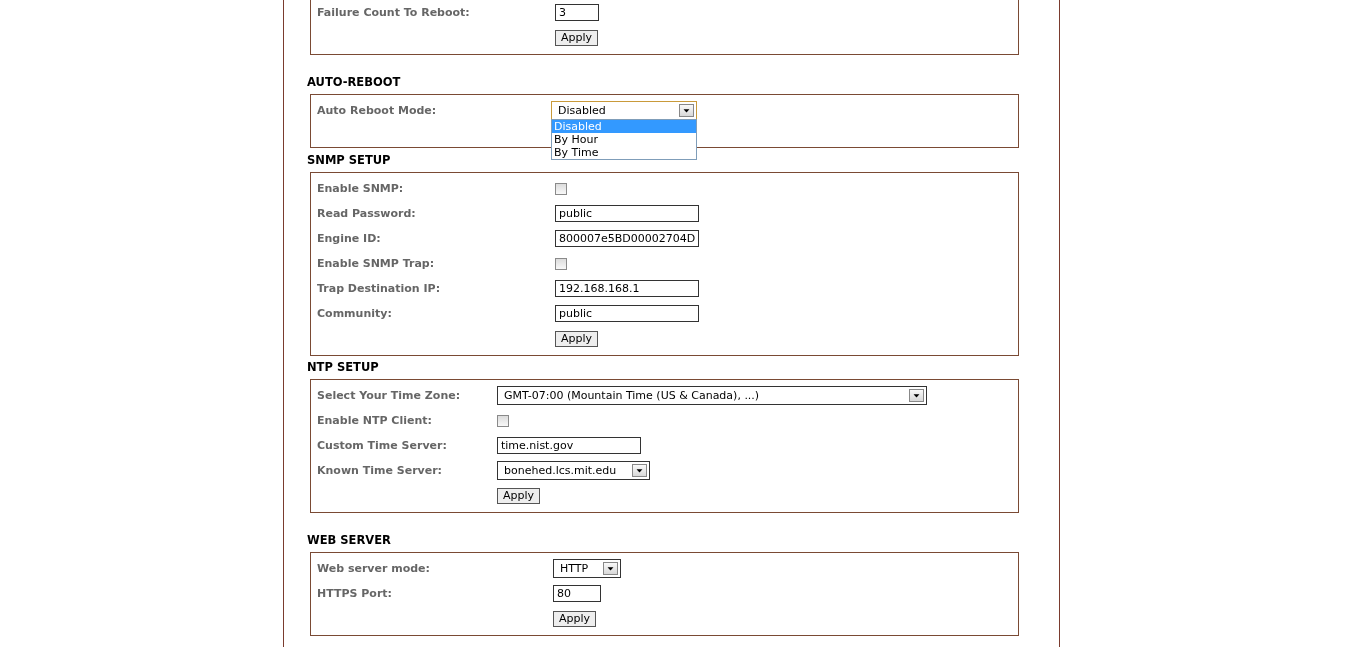  Describe the element at coordinates (624, 152) in the screenshot. I see `dropdown-option: By Time` at that location.